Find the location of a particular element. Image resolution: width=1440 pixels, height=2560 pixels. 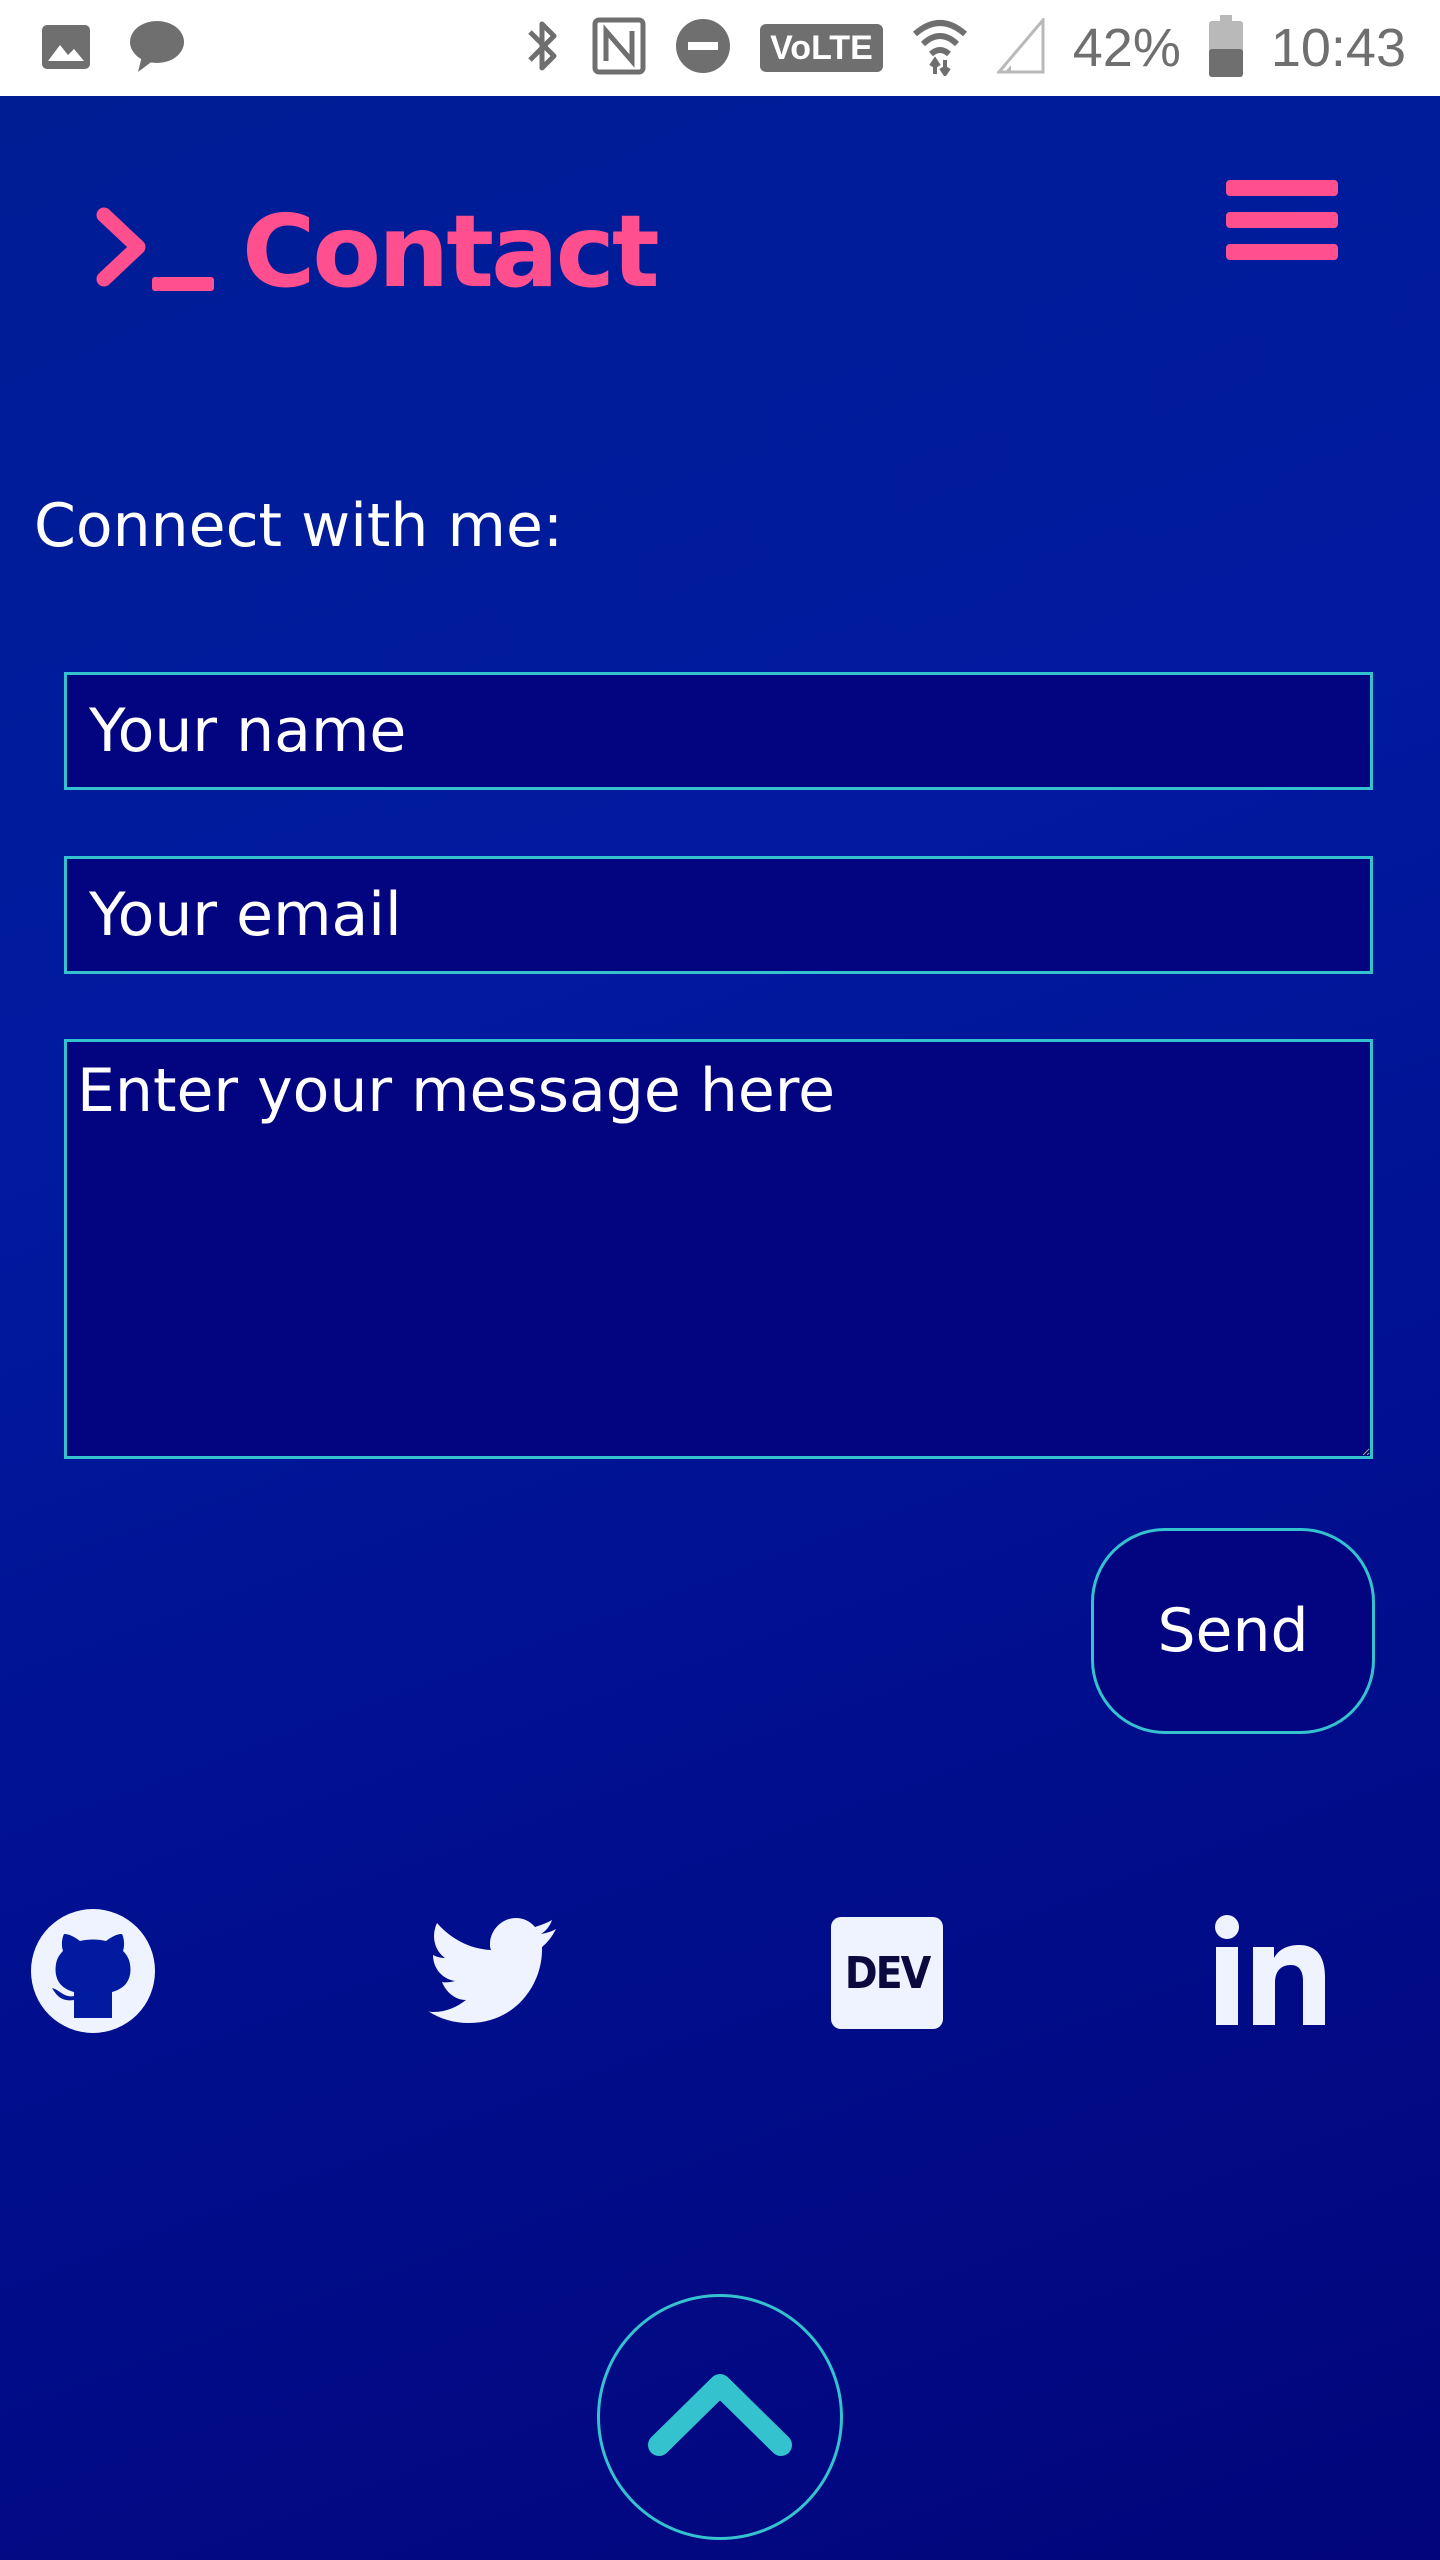

bluetooth-icon is located at coordinates (544, 48).